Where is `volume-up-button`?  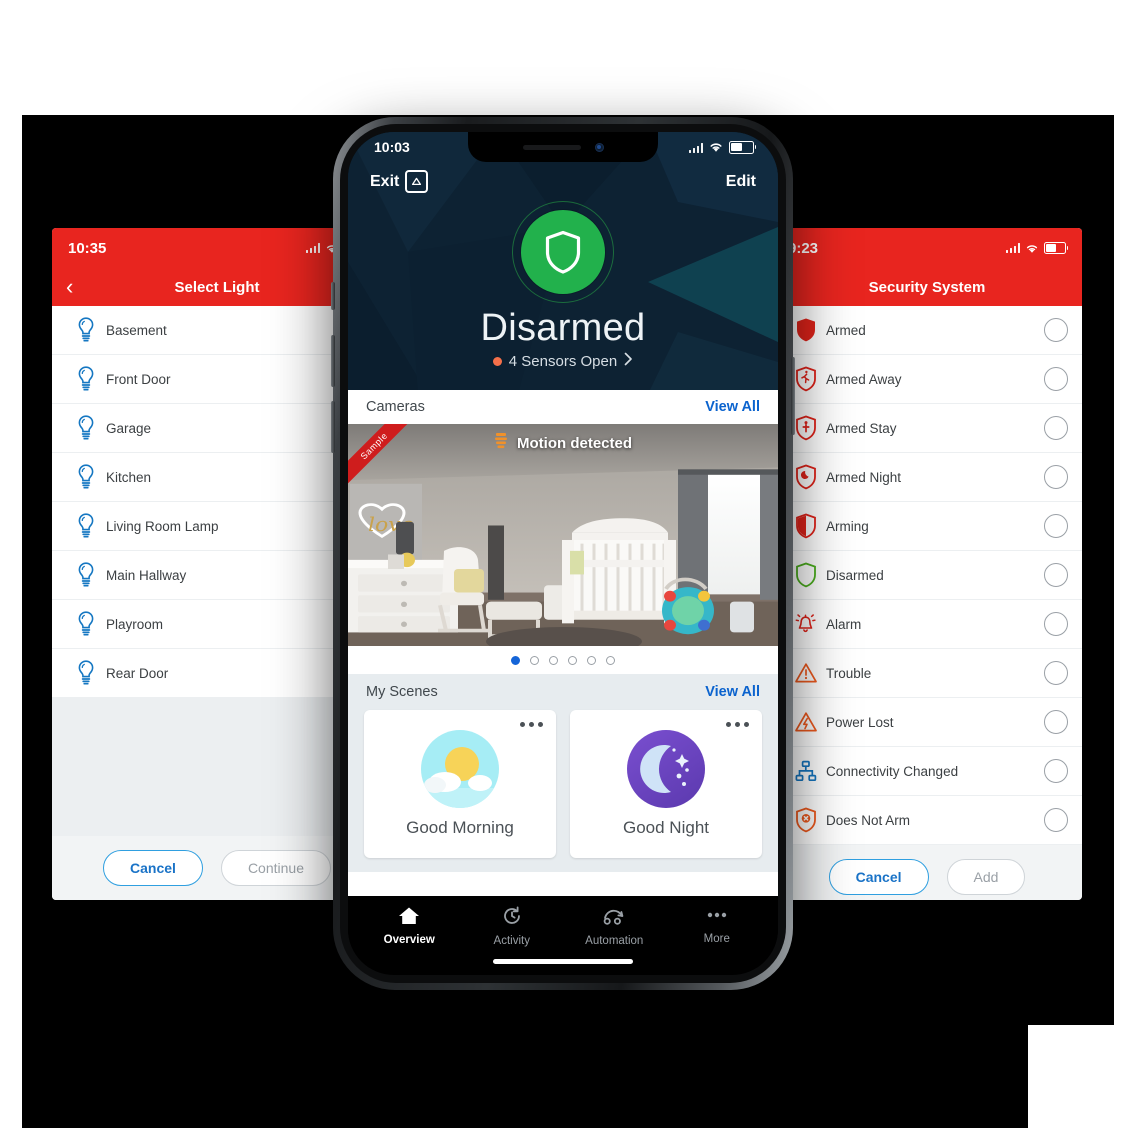
volume-up-button is located at coordinates (333, 361).